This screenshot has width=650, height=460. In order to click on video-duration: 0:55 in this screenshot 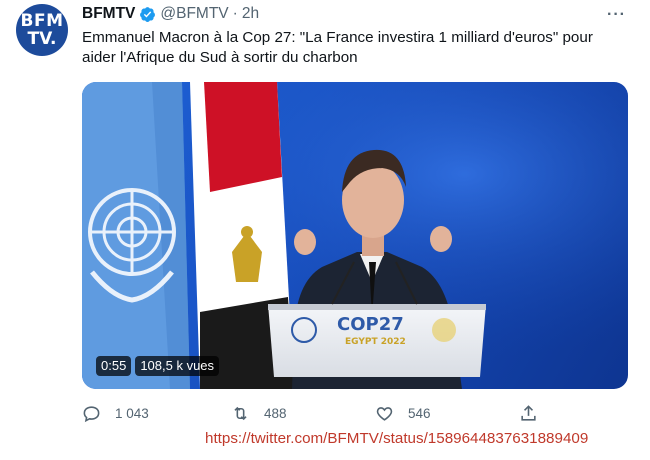, I will do `click(114, 366)`.